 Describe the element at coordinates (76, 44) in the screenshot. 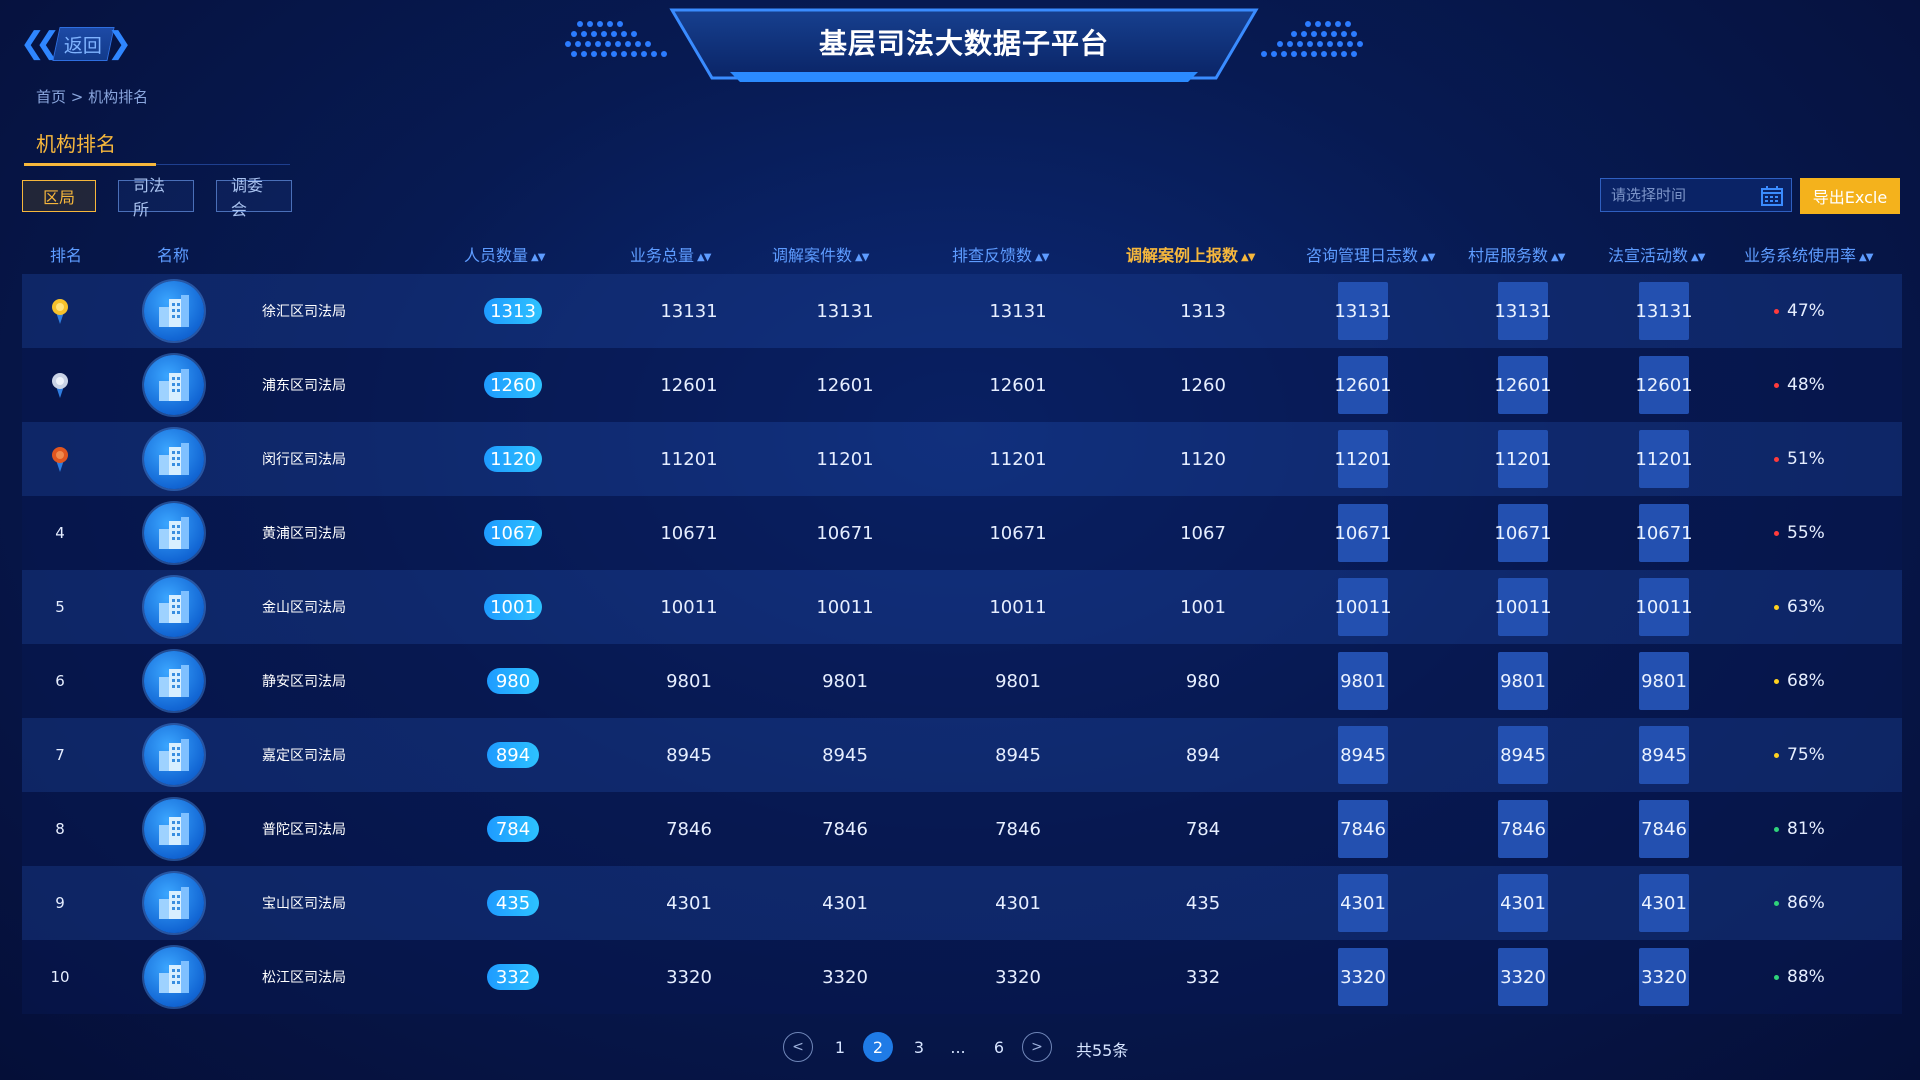

I see `back-button: ❮❮ 返回 ❮` at that location.